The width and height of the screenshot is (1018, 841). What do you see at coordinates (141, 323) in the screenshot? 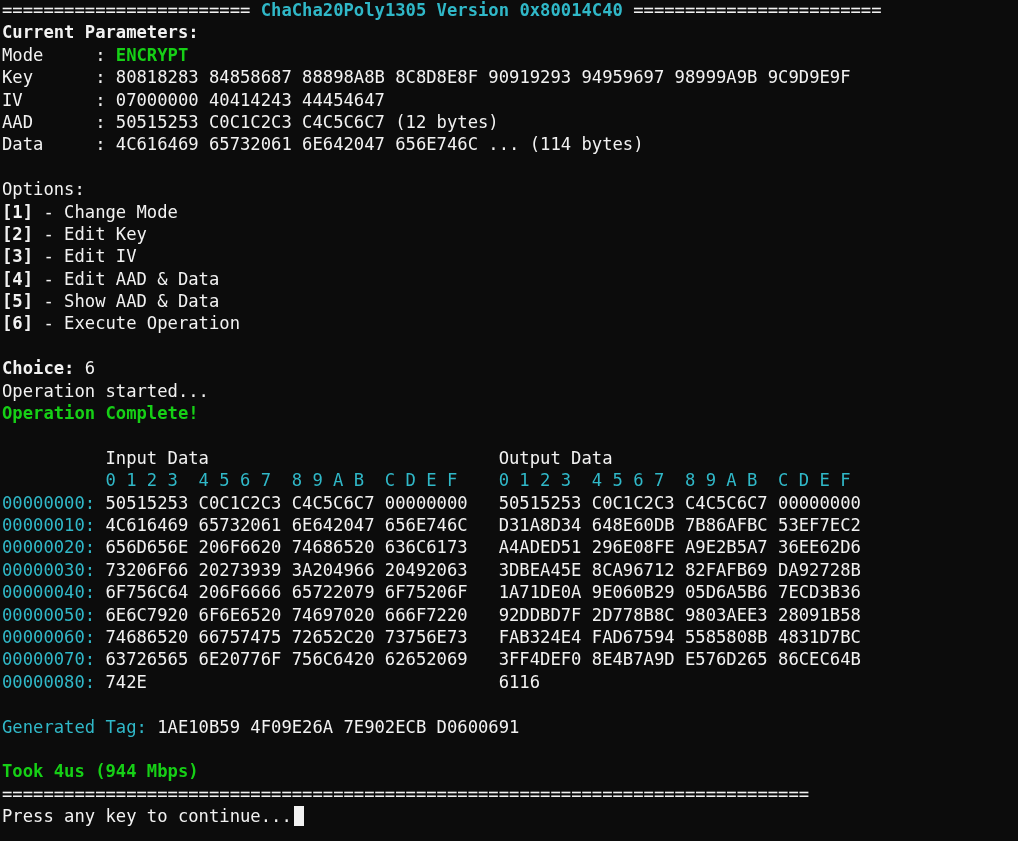
I see `option-label: - Execute Operation` at bounding box center [141, 323].